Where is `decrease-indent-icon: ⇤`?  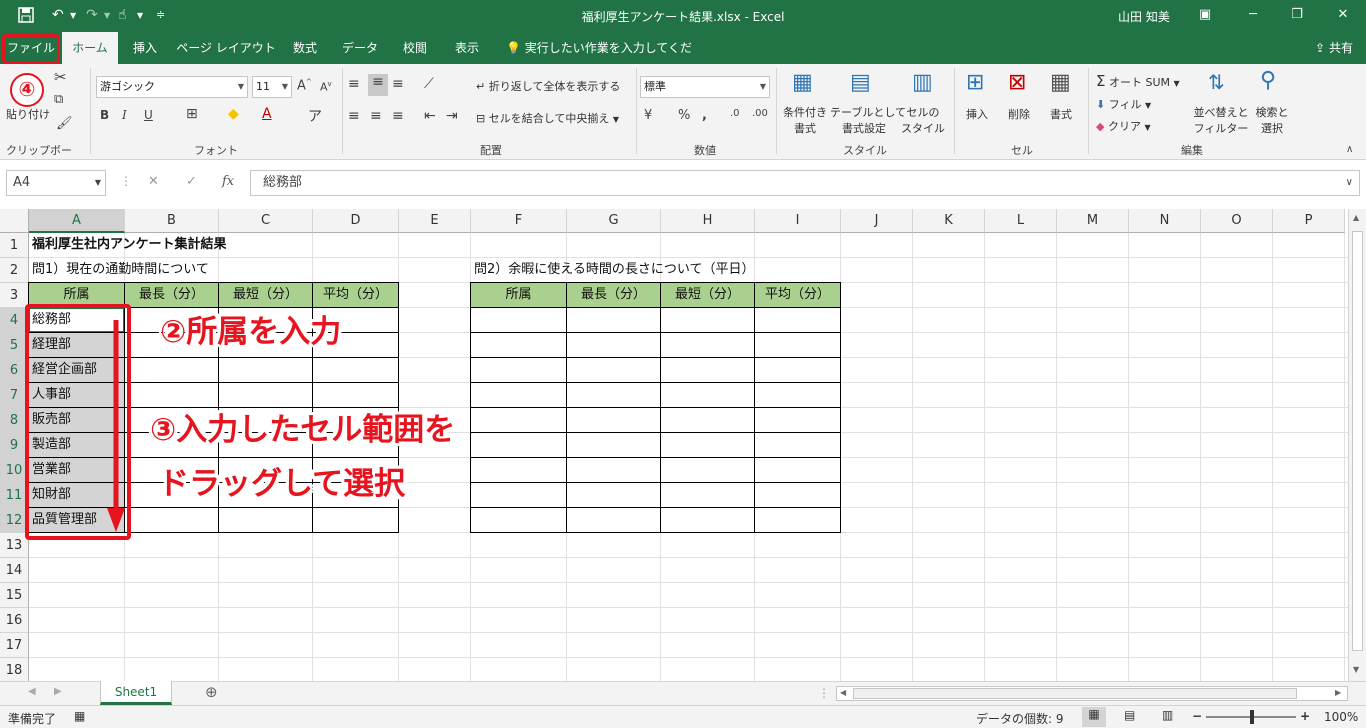
decrease-indent-icon: ⇤ is located at coordinates (430, 116).